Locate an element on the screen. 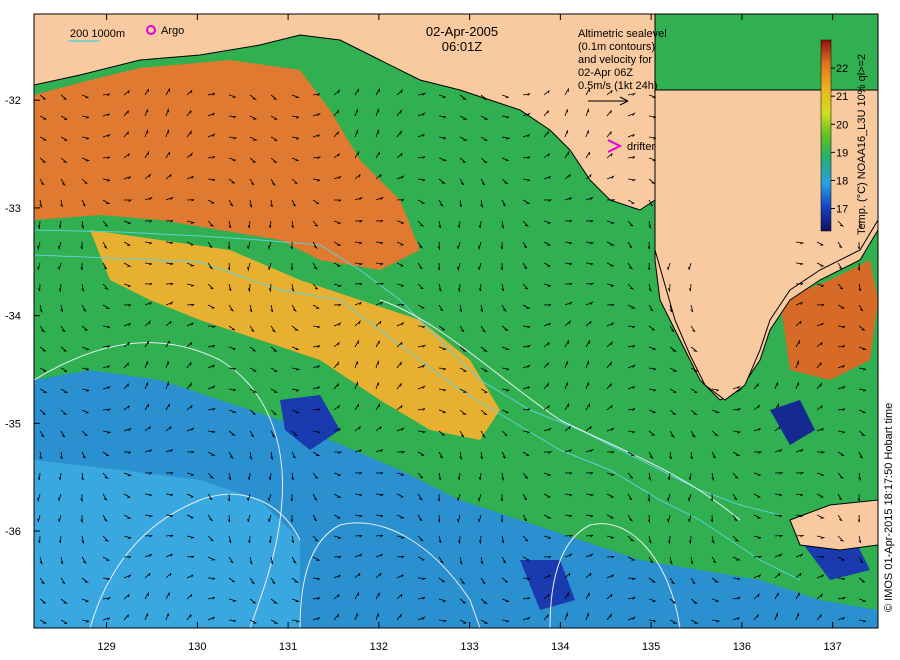 The height and width of the screenshot is (660, 900). y-tick-label: -33 is located at coordinates (13, 209).